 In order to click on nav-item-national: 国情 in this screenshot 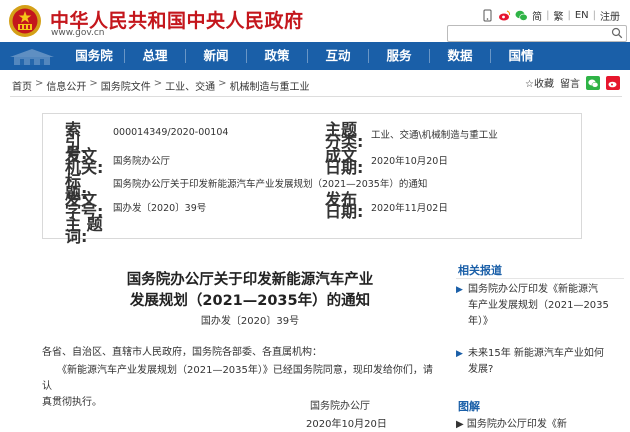, I will do `click(521, 56)`.